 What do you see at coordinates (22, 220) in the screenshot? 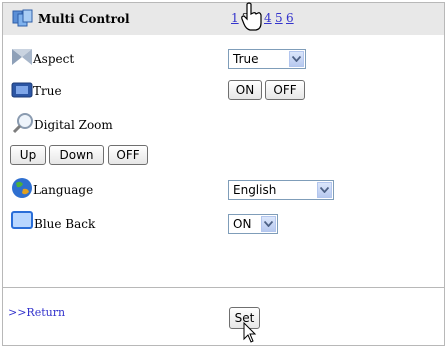
I see `blue-back-icon` at bounding box center [22, 220].